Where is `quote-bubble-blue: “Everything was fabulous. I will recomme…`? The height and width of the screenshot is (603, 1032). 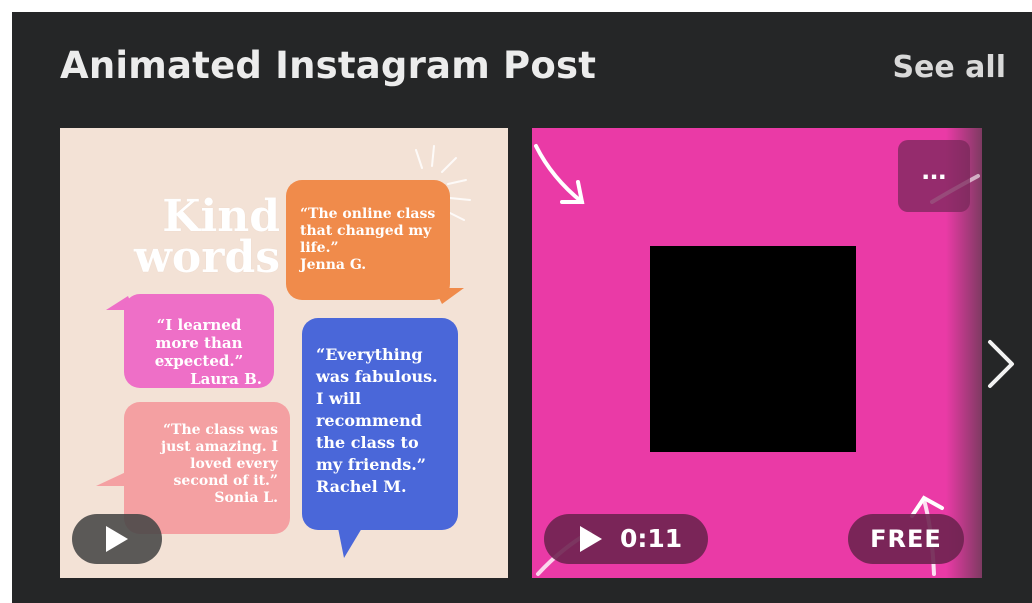
quote-bubble-blue: “Everything was fabulous. I will recomme… is located at coordinates (380, 424).